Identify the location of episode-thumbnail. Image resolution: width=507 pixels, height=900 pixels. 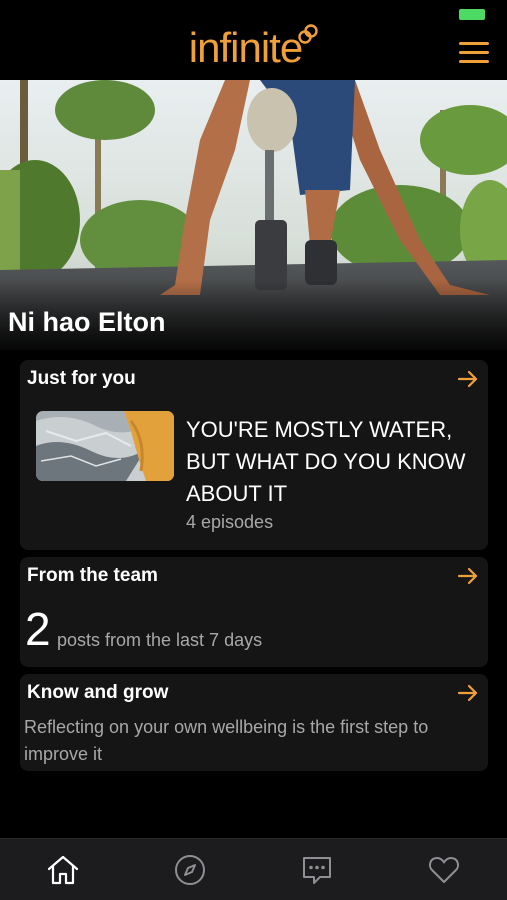
(105, 446).